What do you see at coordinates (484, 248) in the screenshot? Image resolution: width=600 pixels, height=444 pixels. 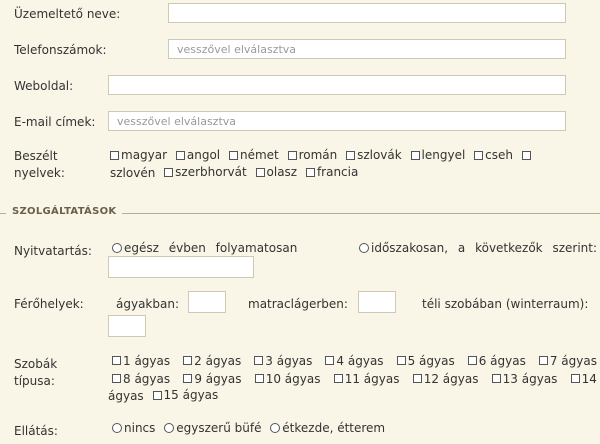 I see `opening-option-label: időszakosan, a következők szerint:` at bounding box center [484, 248].